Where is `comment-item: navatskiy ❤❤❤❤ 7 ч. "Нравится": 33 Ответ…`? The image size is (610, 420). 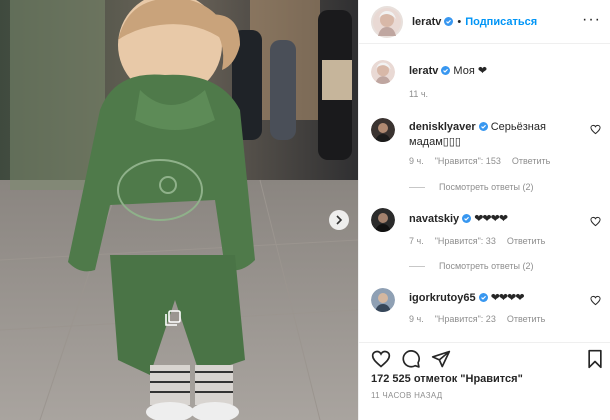
comment-item: navatskiy ❤❤❤❤ 7 ч. "Нравится": 33 Ответ… is located at coordinates (486, 243).